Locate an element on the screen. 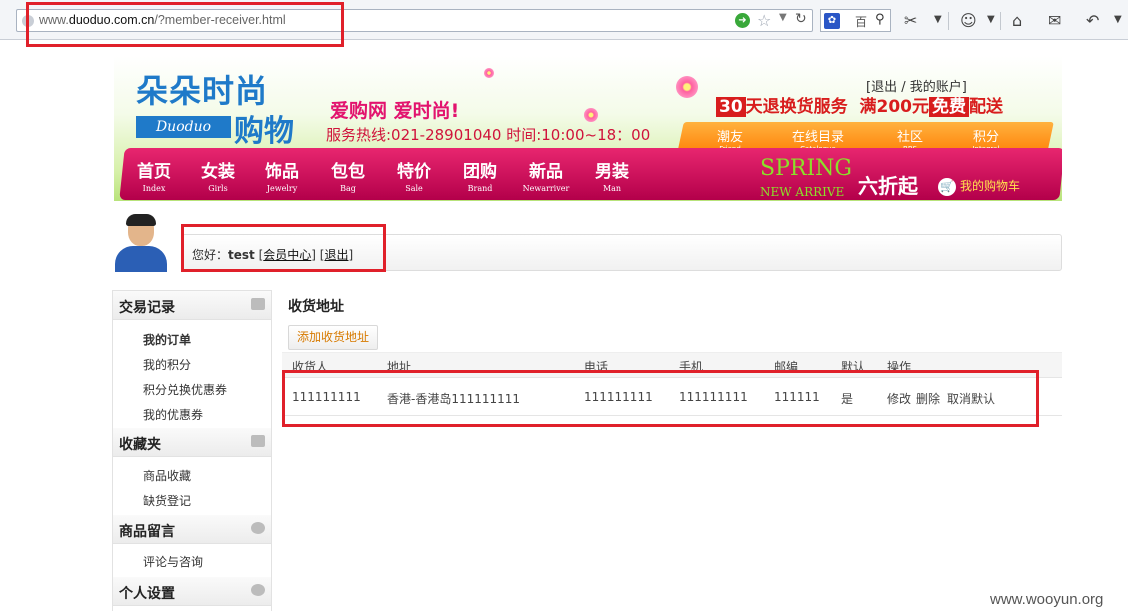 The height and width of the screenshot is (611, 1128). reload-icon: ↻ is located at coordinates (801, 19).